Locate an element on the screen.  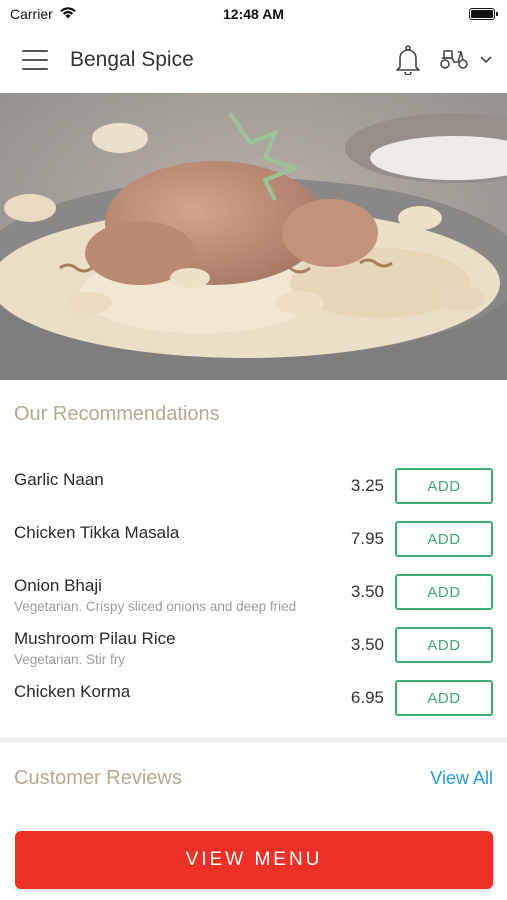
item-name: Chicken Tikka Masala is located at coordinates (97, 532).